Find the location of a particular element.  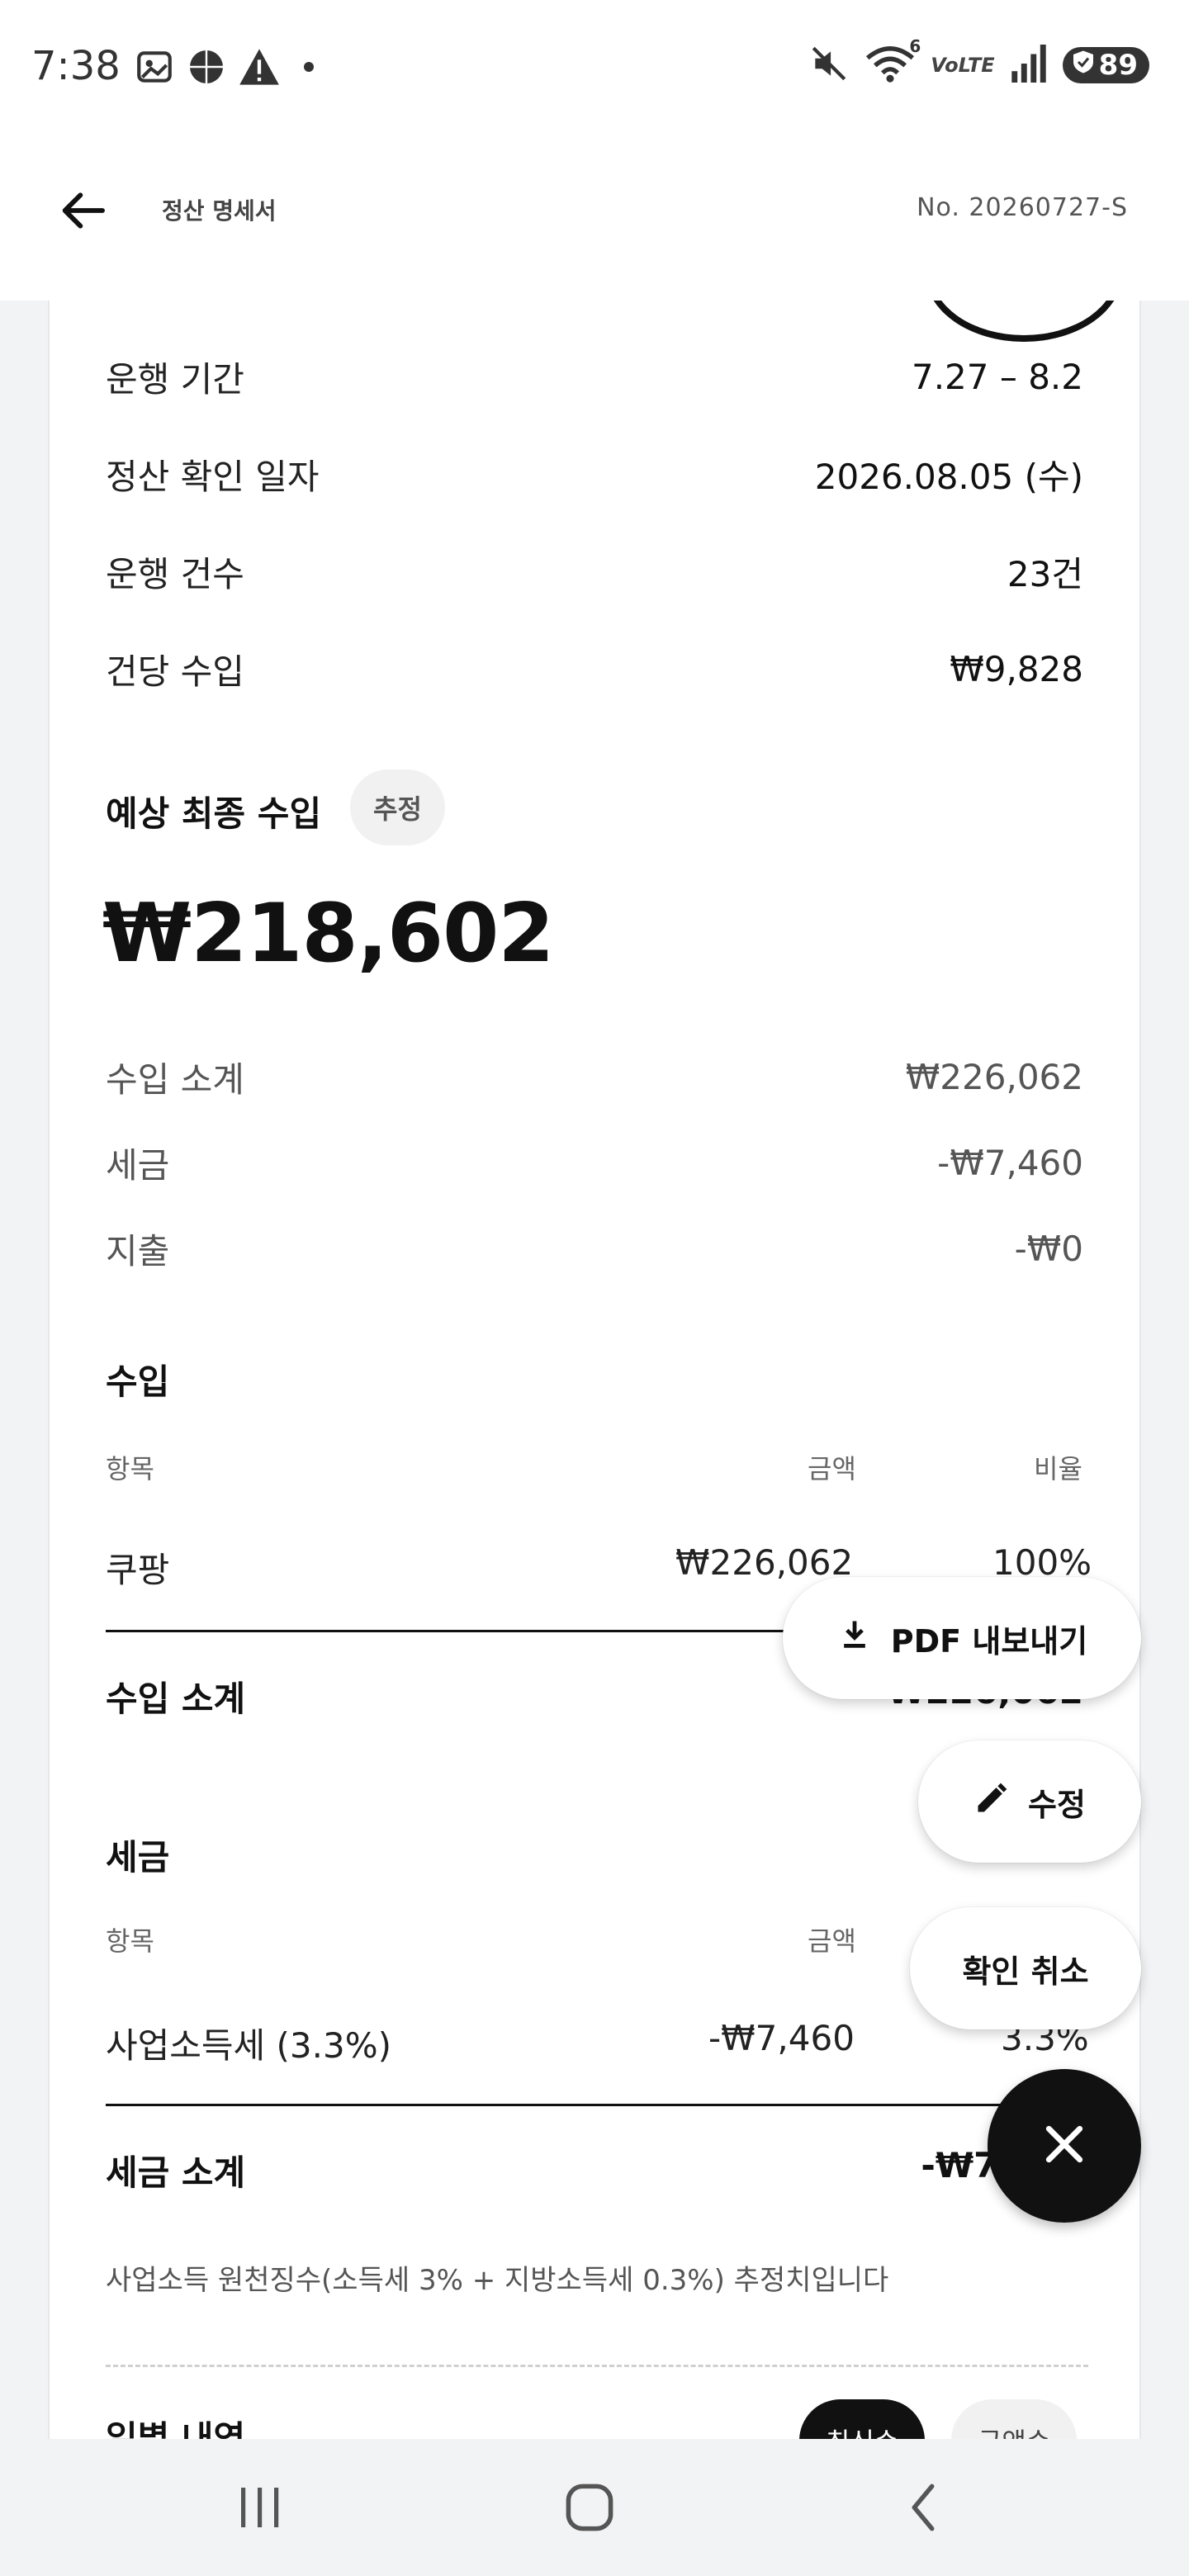

close-fab-button is located at coordinates (1064, 2146).